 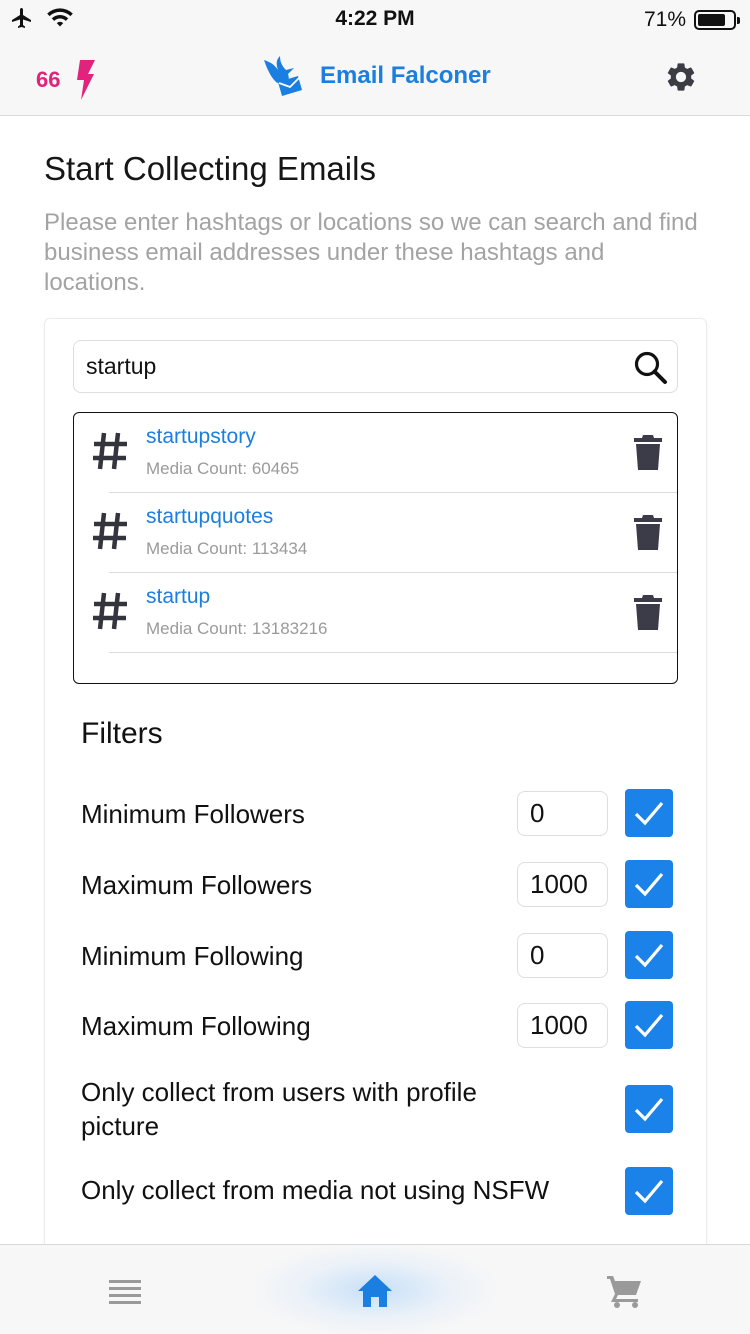 I want to click on min-followers-checkbox, so click(x=649, y=813).